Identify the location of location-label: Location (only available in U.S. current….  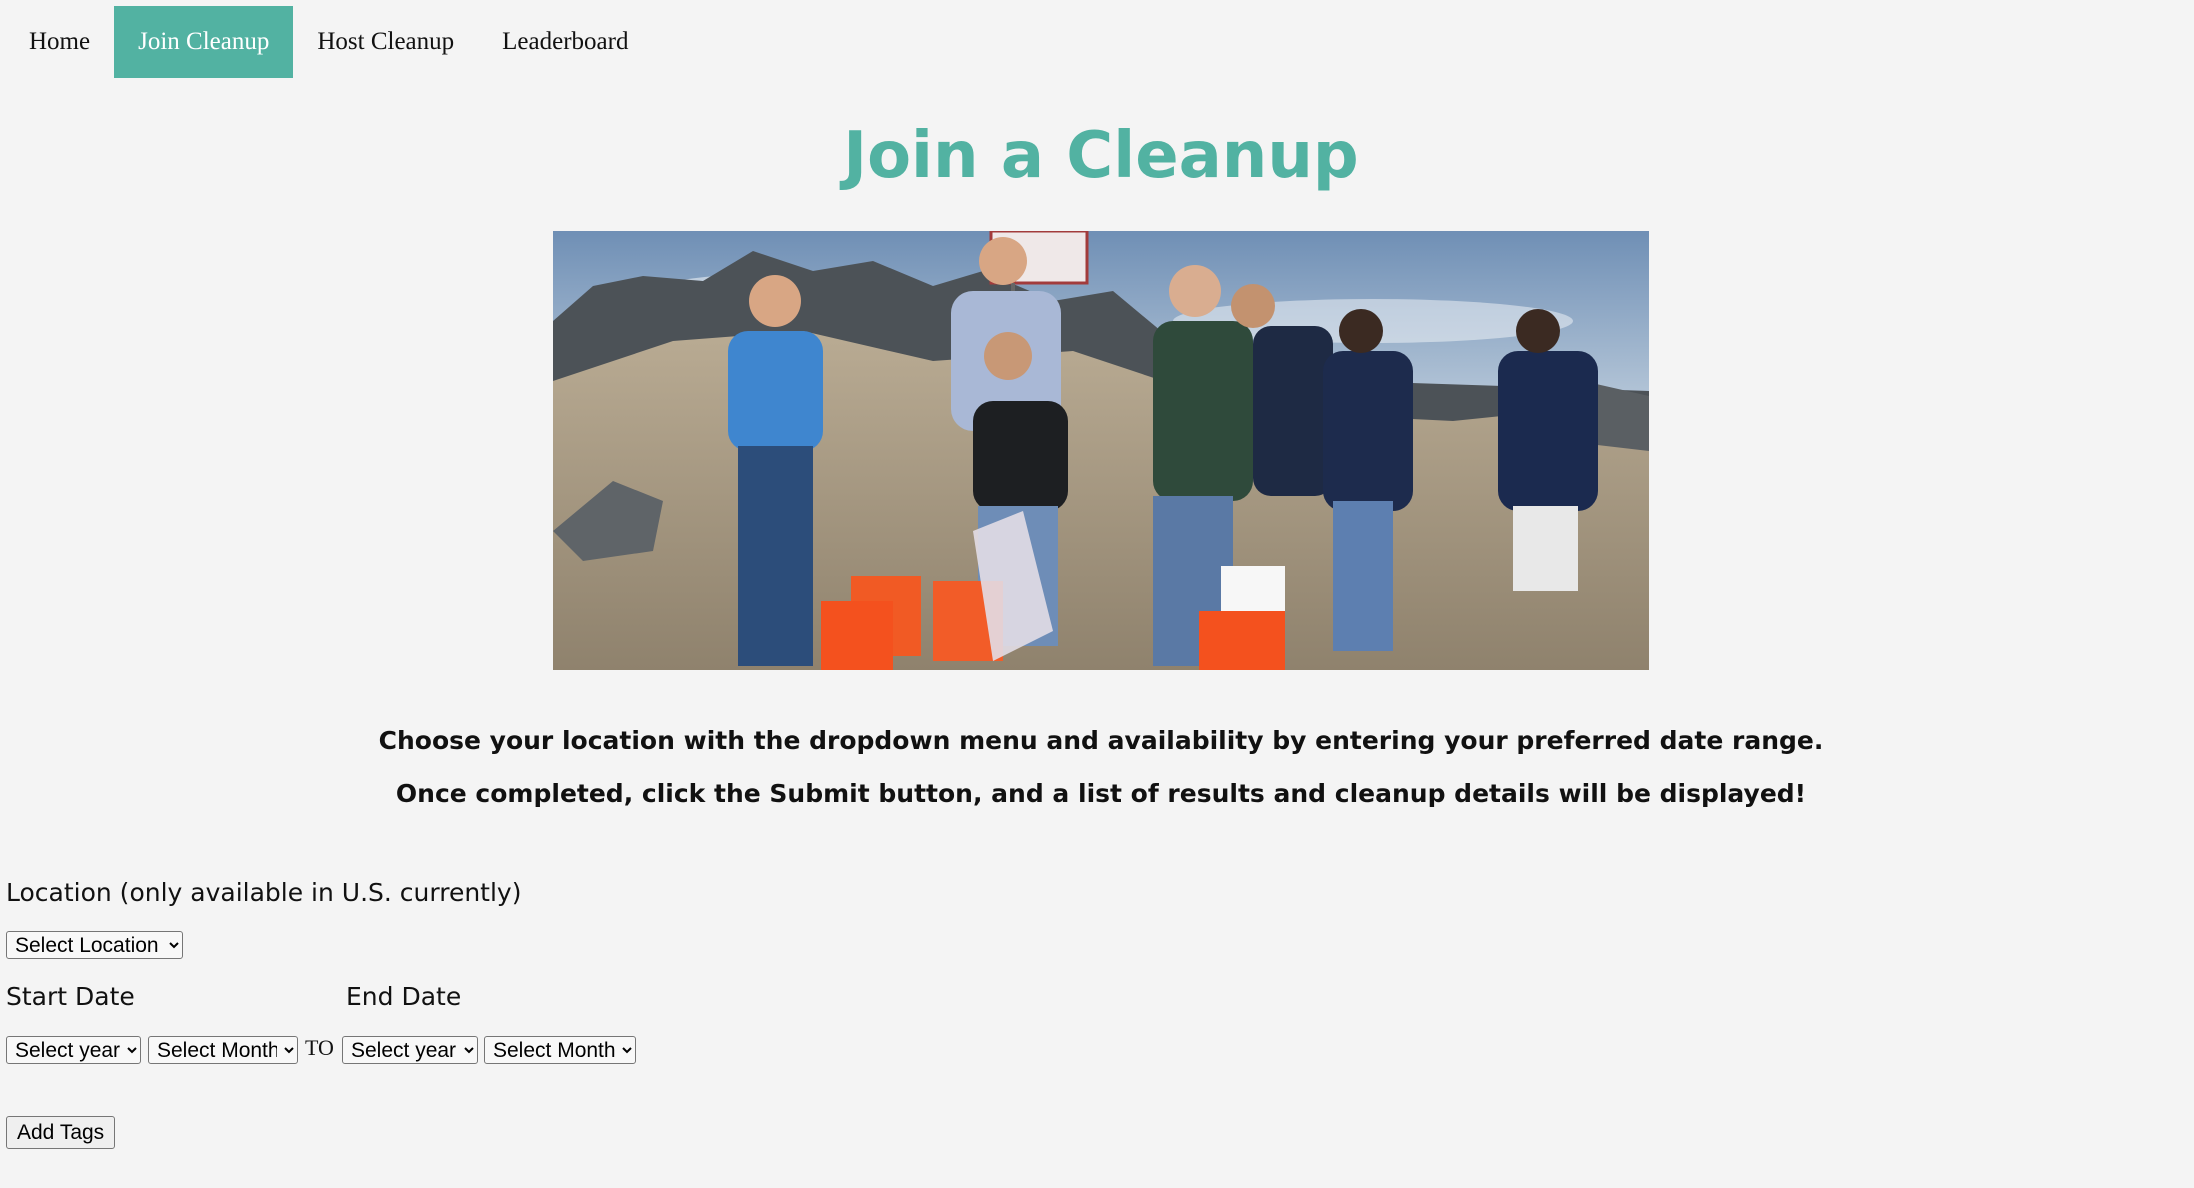
(264, 892).